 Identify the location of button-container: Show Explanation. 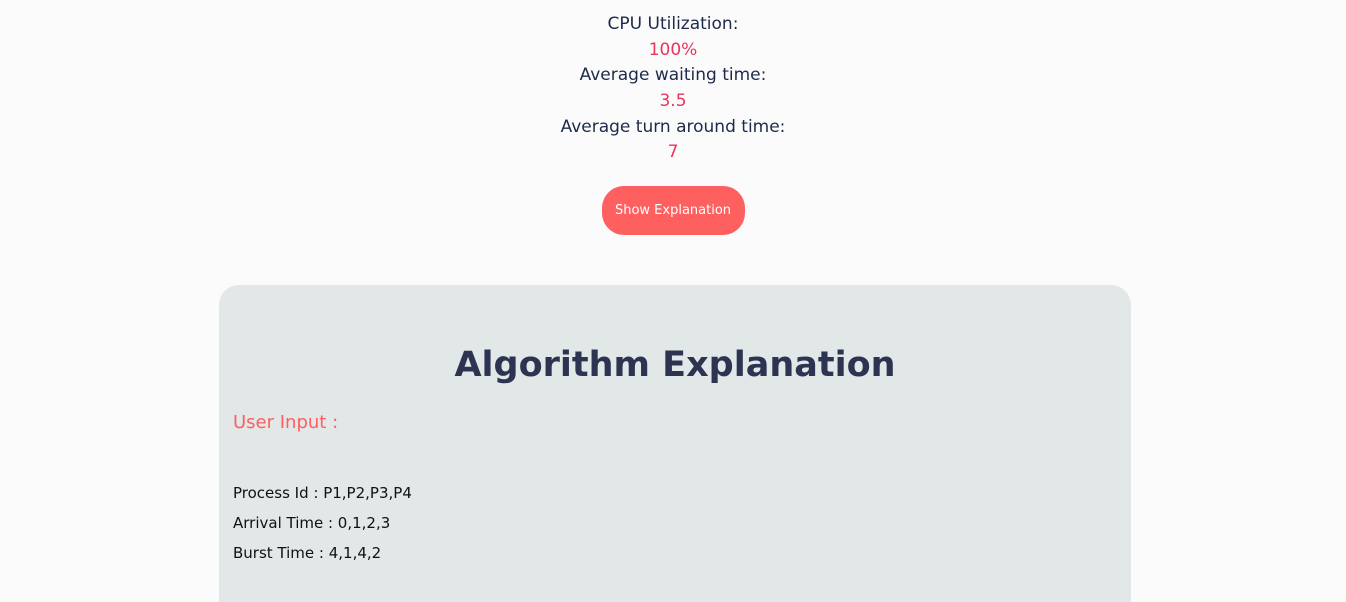
(673, 210).